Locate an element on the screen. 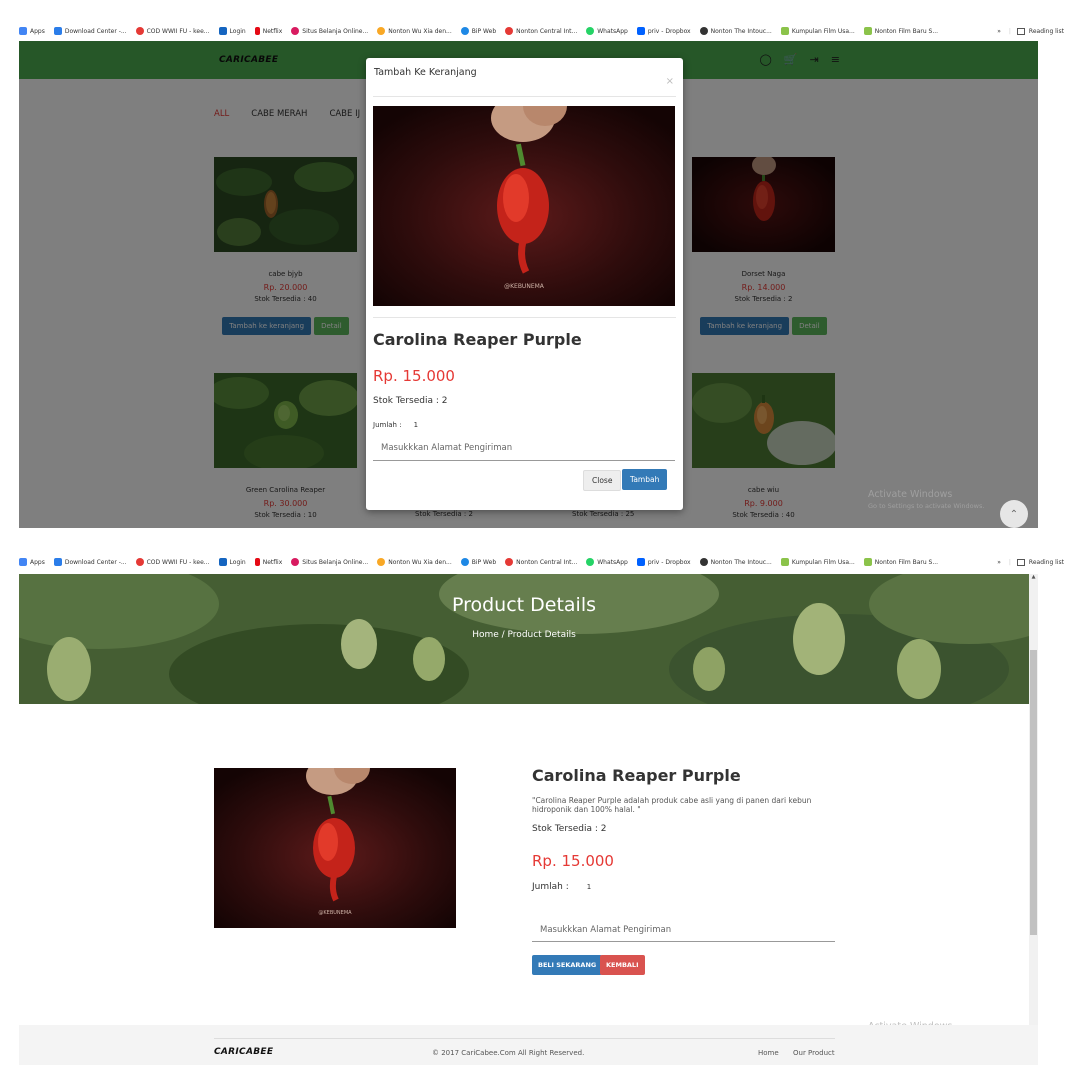 This screenshot has height=1080, width=1080. modal-product-image: @KEBUNEMA is located at coordinates (524, 206).